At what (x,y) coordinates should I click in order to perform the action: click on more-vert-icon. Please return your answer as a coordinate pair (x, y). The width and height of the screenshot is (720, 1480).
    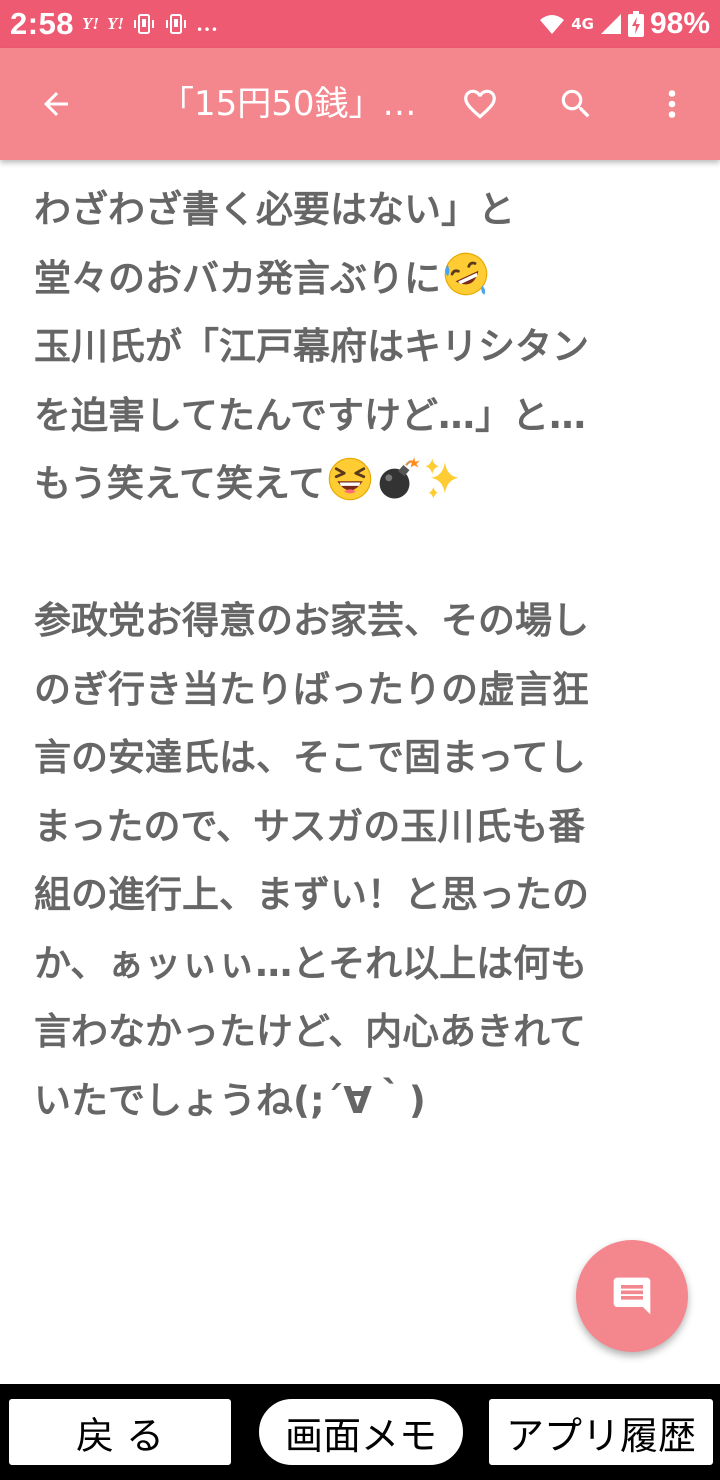
    Looking at the image, I should click on (672, 104).